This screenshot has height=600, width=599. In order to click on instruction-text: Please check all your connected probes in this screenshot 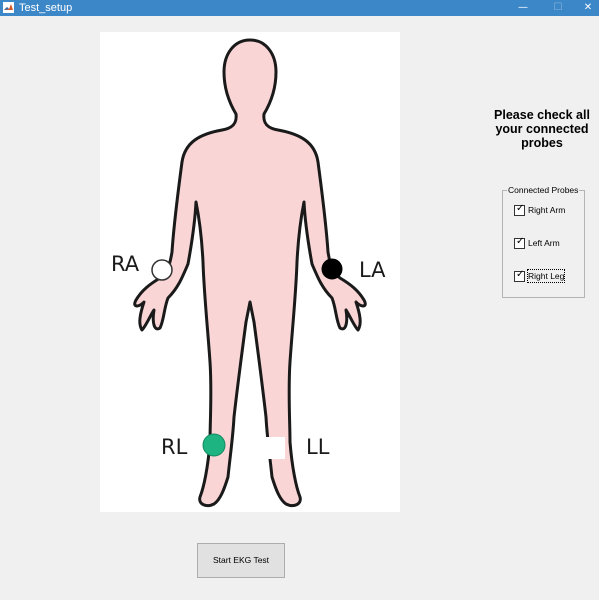, I will do `click(542, 129)`.